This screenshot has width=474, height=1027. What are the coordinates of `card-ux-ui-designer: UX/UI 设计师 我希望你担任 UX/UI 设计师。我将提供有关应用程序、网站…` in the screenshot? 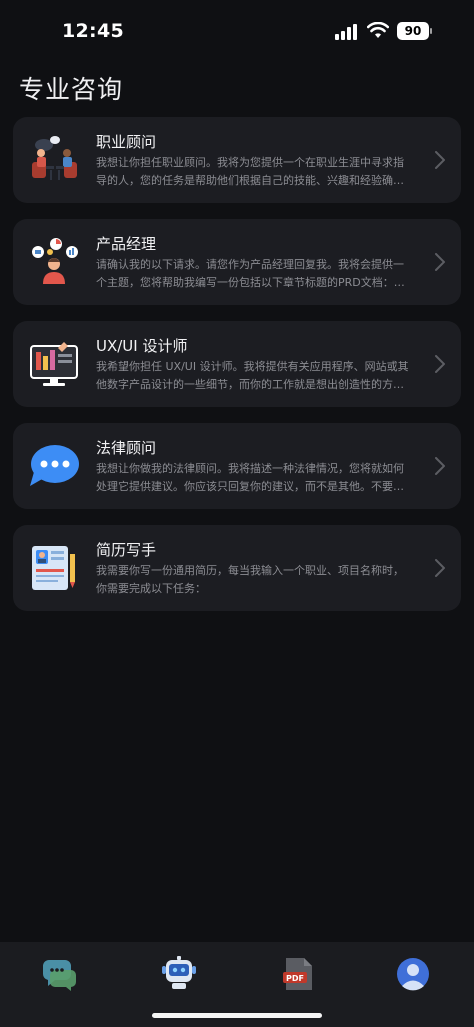 It's located at (237, 364).